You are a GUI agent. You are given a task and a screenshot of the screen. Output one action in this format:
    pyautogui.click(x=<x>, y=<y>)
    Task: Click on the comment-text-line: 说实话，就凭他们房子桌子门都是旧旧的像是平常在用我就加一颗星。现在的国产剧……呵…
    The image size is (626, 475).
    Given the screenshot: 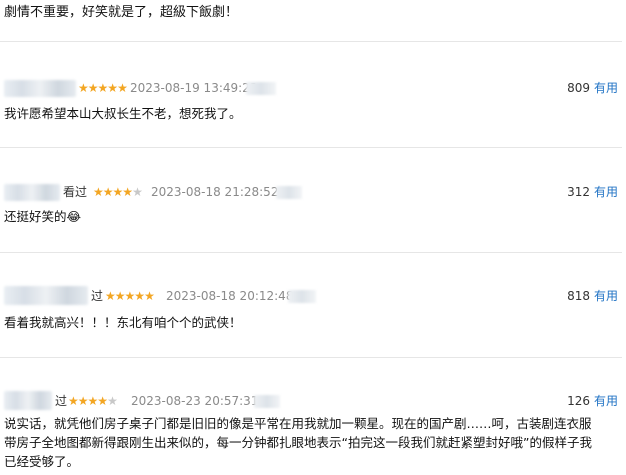 What is the action you would take?
    pyautogui.click(x=298, y=423)
    